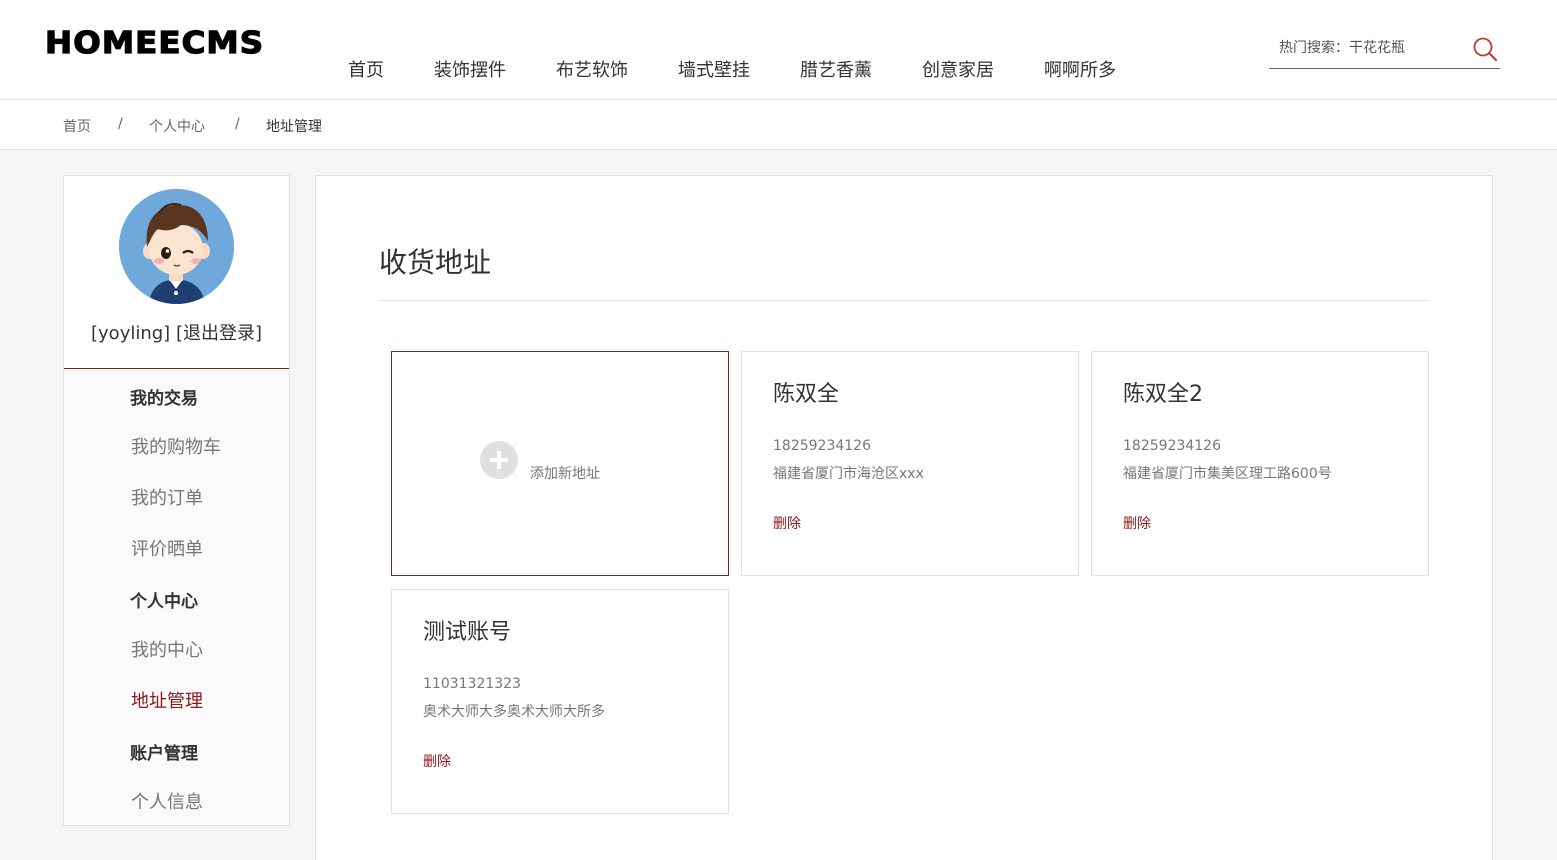 The height and width of the screenshot is (860, 1557). I want to click on address-name: 陈双全, so click(806, 394).